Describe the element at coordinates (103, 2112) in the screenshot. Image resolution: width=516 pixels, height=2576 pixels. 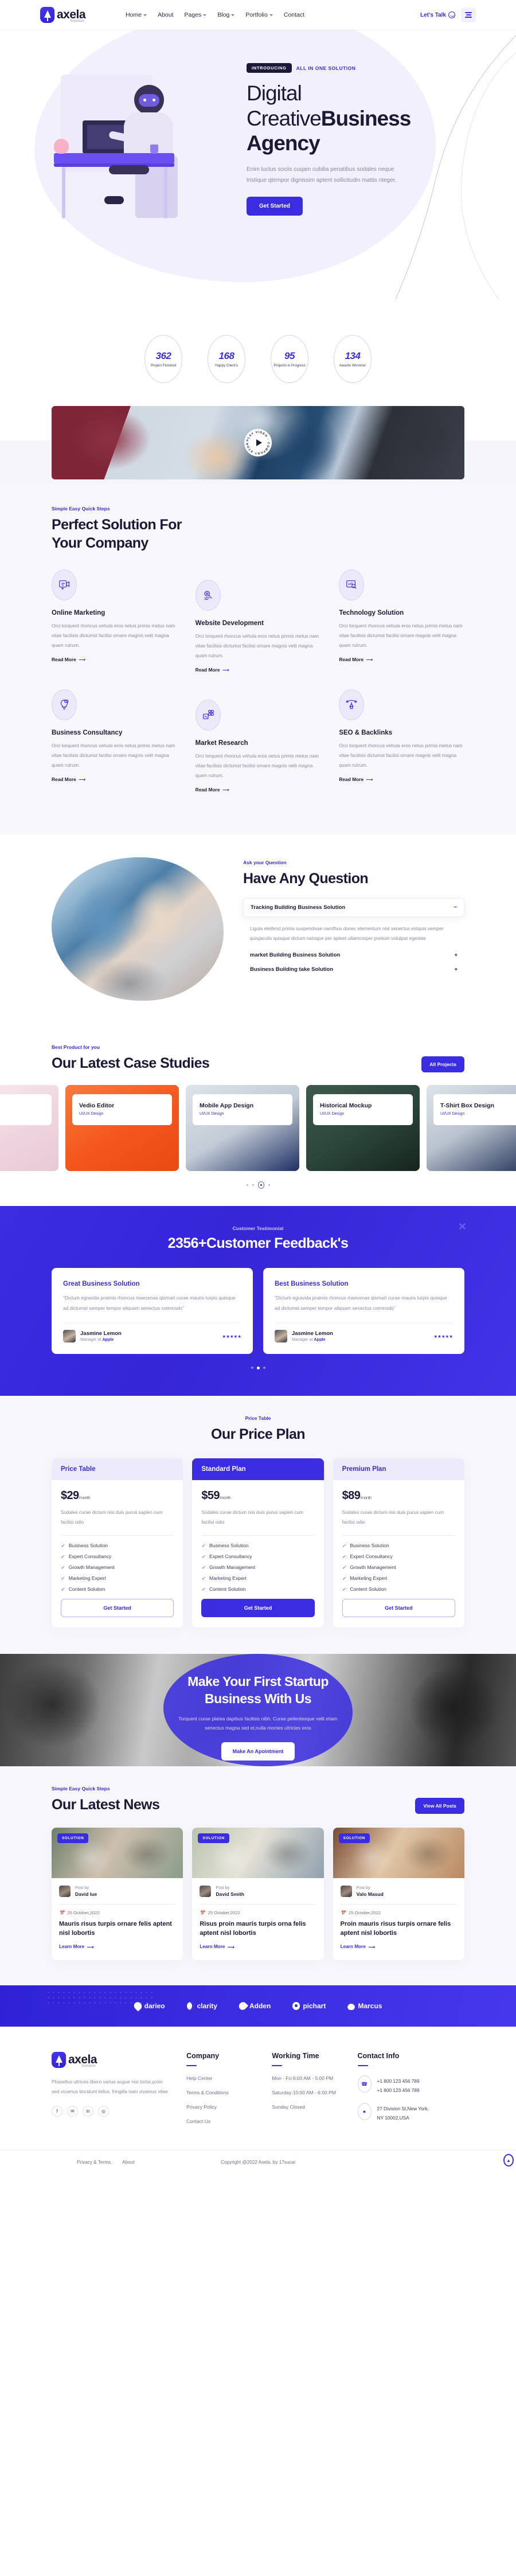
I see `dribbble-icon: ◎` at that location.